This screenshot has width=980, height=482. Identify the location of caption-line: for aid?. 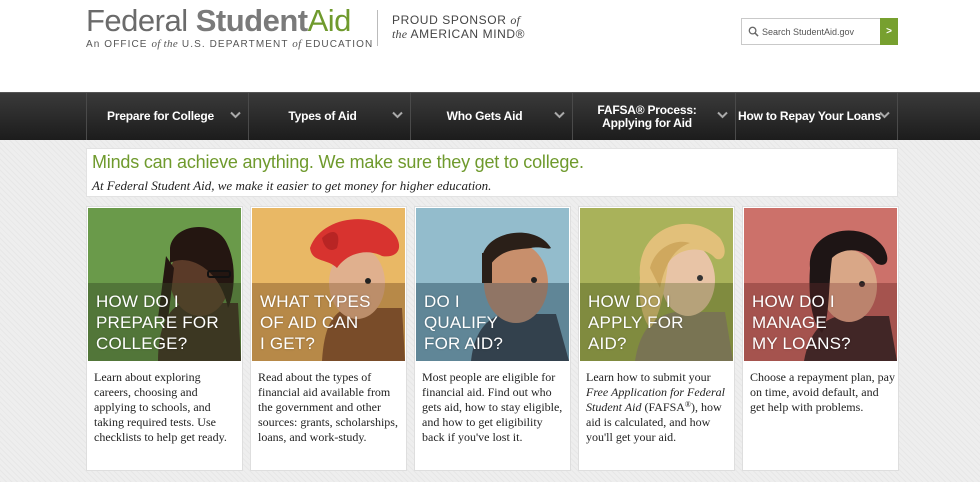
(464, 343).